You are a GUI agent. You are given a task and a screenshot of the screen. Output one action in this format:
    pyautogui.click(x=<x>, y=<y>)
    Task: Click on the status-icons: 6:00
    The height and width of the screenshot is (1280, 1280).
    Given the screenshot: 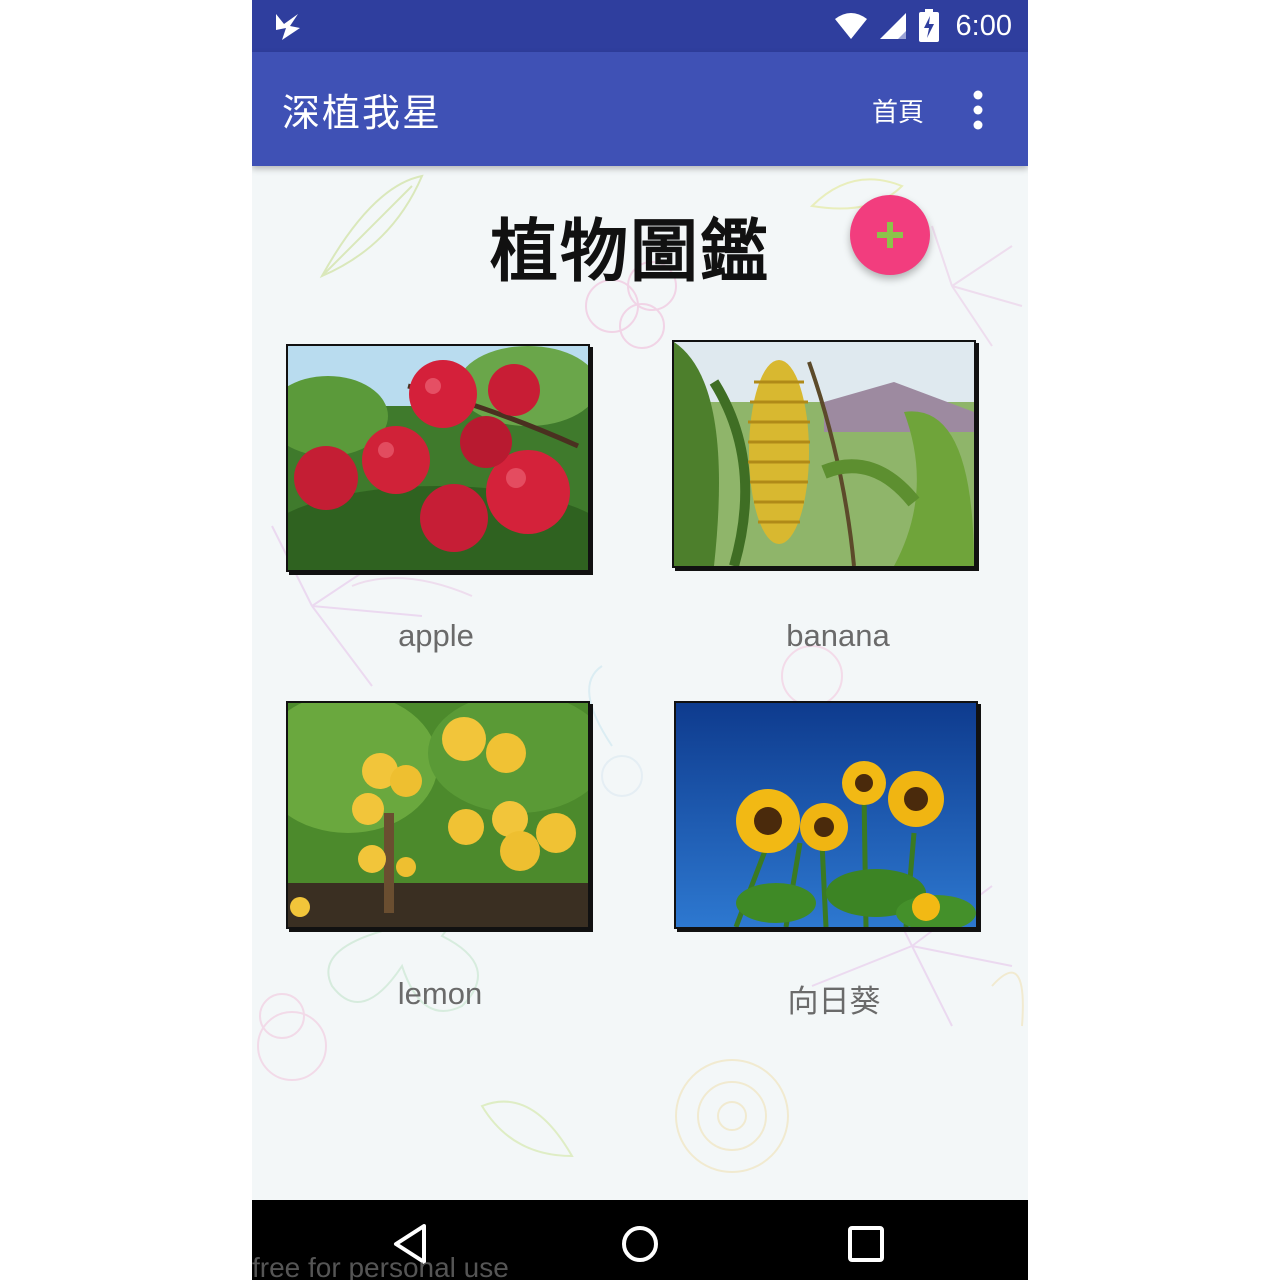 What is the action you would take?
    pyautogui.click(x=923, y=26)
    